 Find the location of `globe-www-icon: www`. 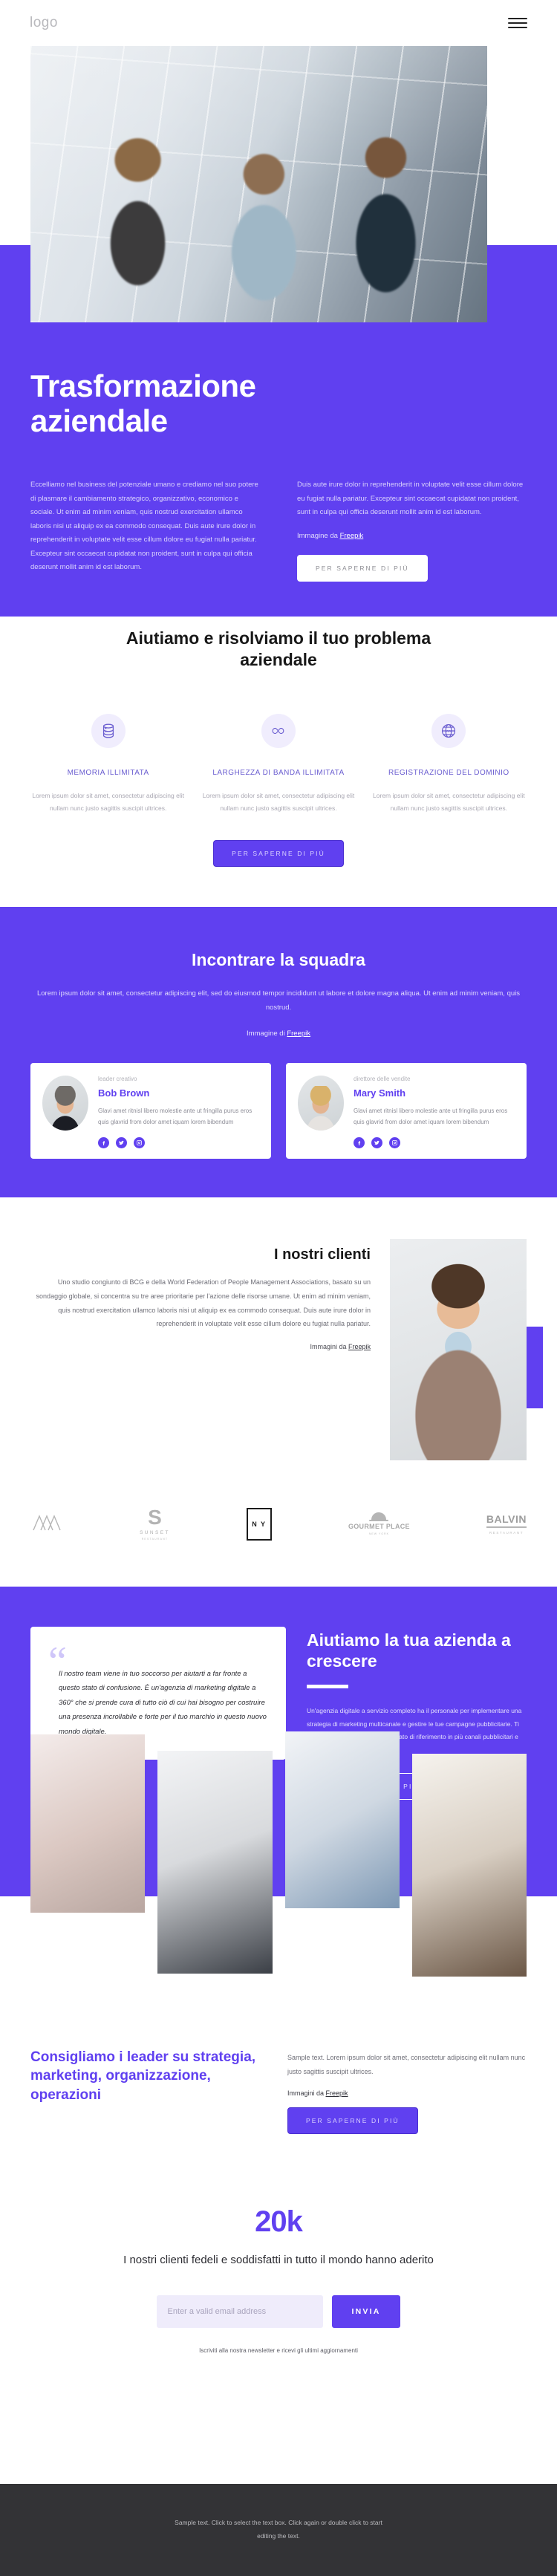

globe-www-icon: www is located at coordinates (449, 731).